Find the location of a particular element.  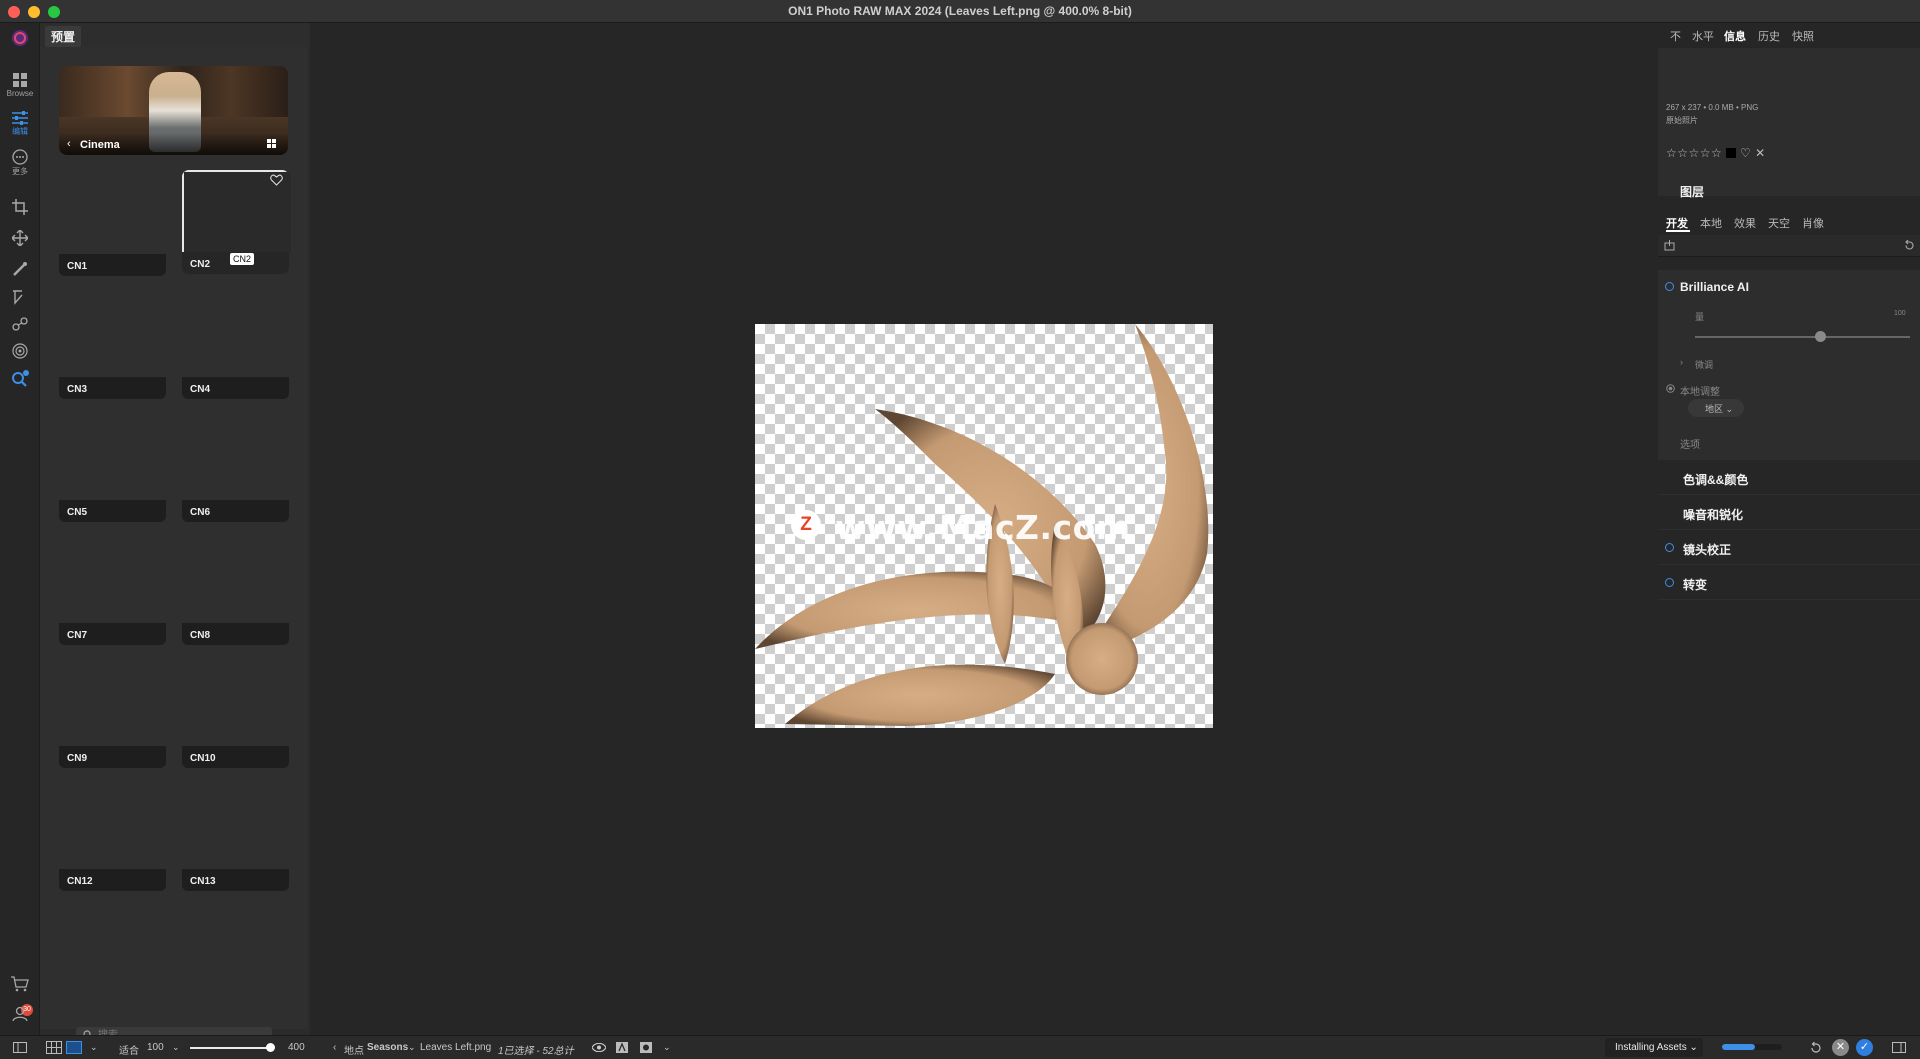

amount-slider-track is located at coordinates (1802, 337).